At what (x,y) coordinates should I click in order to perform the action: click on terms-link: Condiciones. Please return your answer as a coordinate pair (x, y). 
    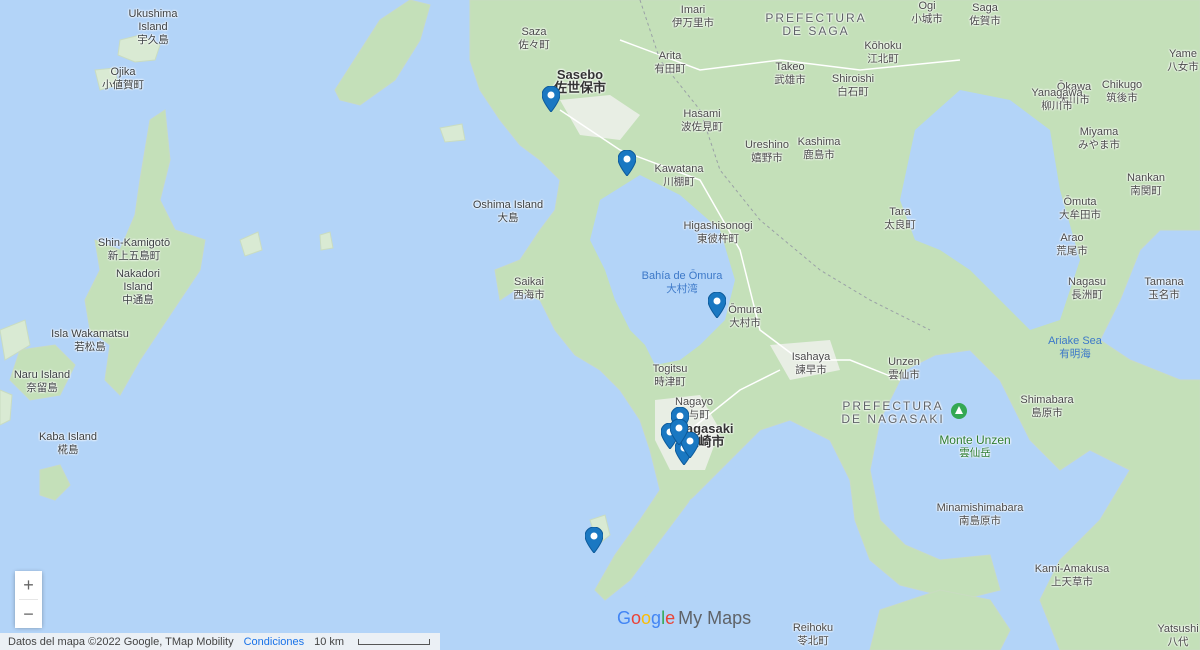
    Looking at the image, I should click on (274, 642).